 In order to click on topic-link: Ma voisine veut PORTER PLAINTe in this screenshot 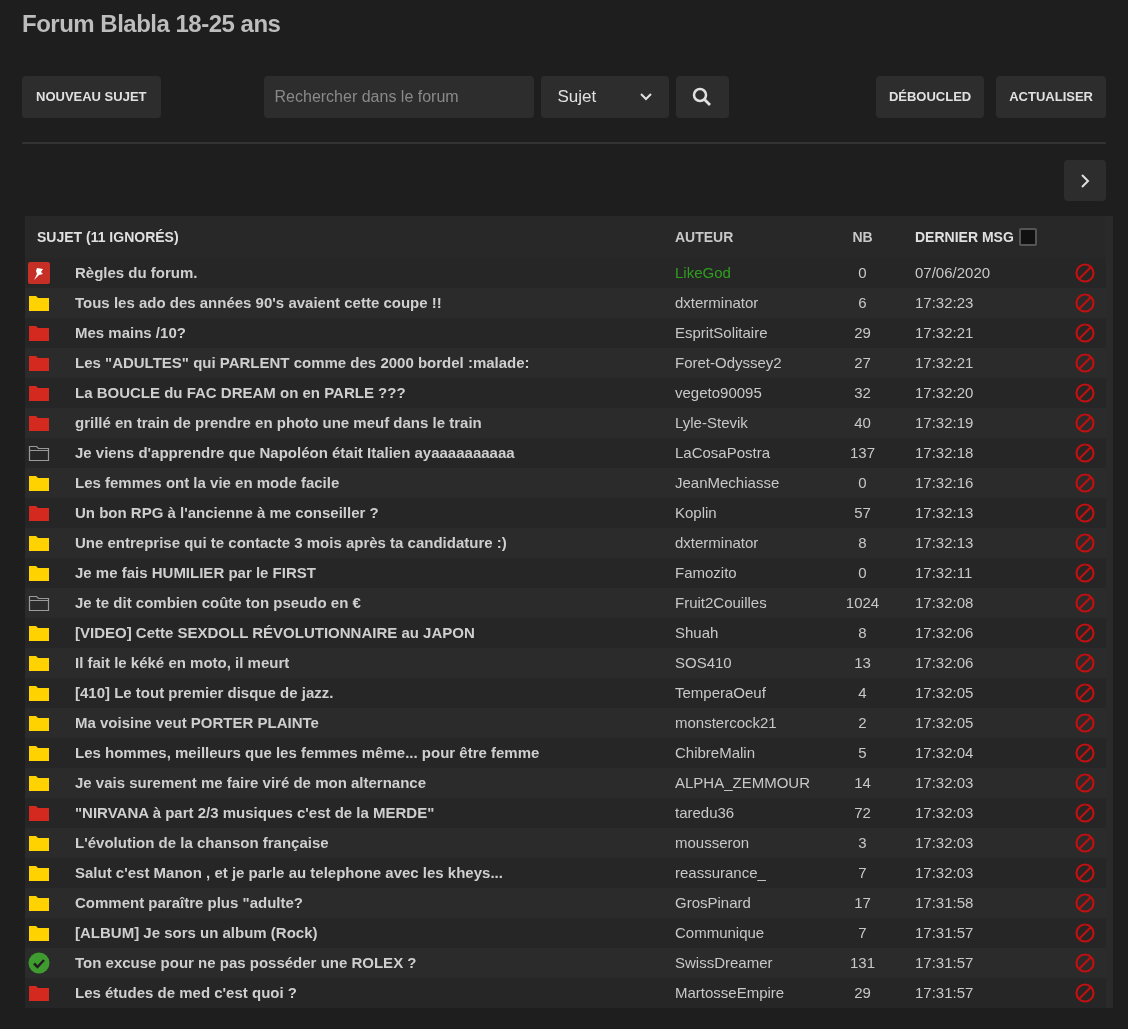, I will do `click(375, 723)`.